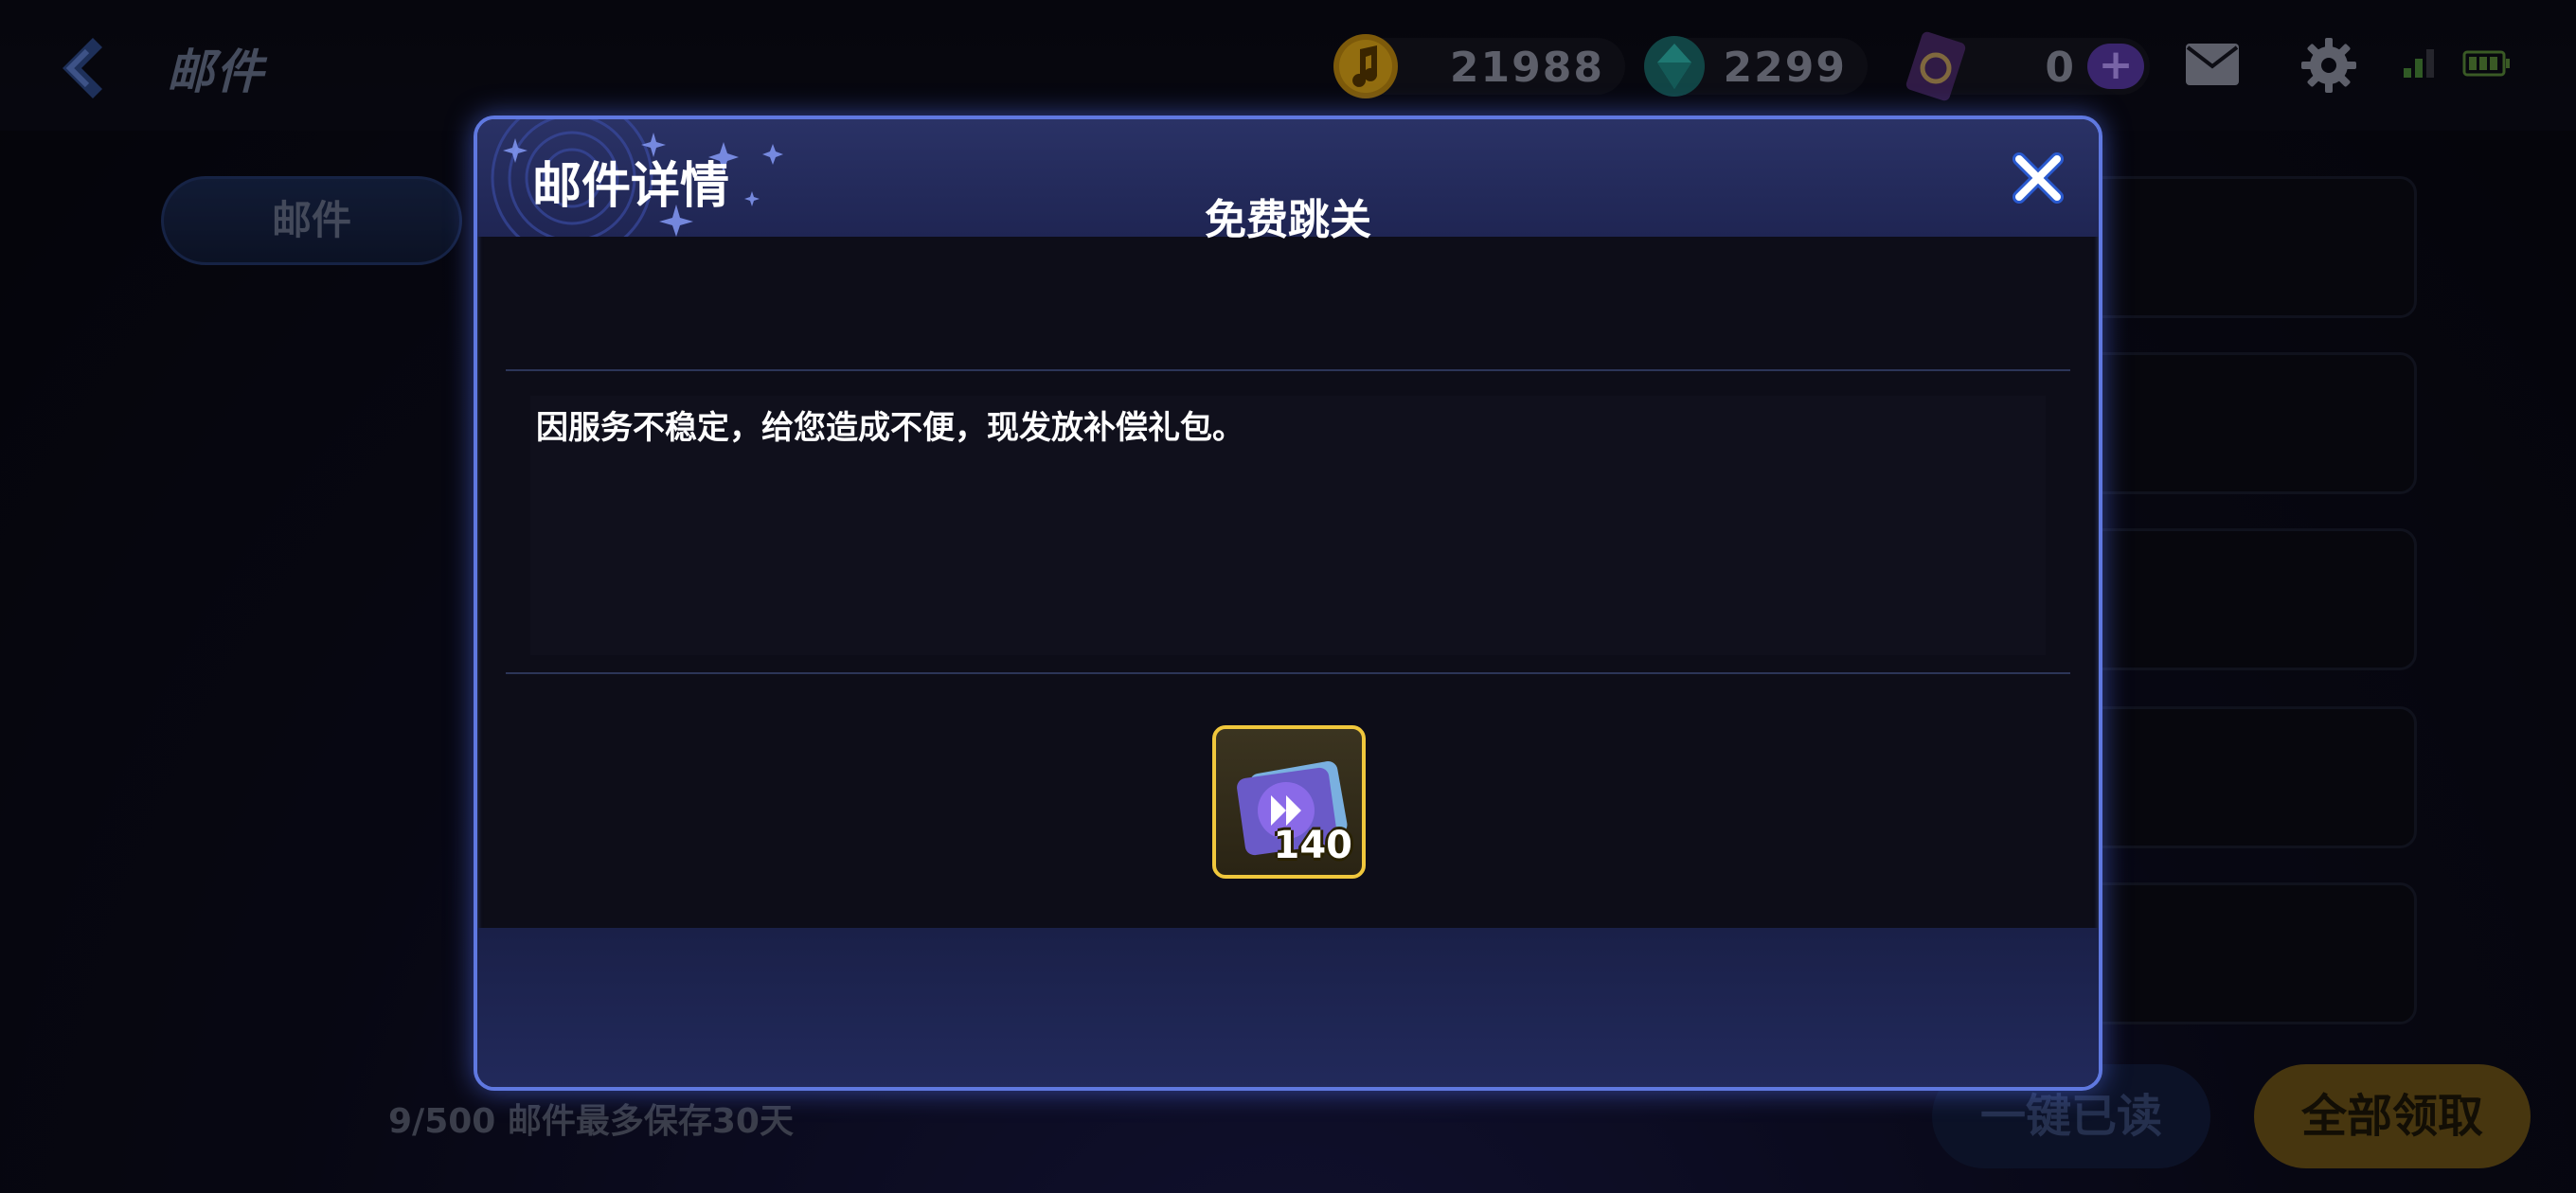 The height and width of the screenshot is (1193, 2576). Describe the element at coordinates (1288, 1007) in the screenshot. I see `modal-footer` at that location.